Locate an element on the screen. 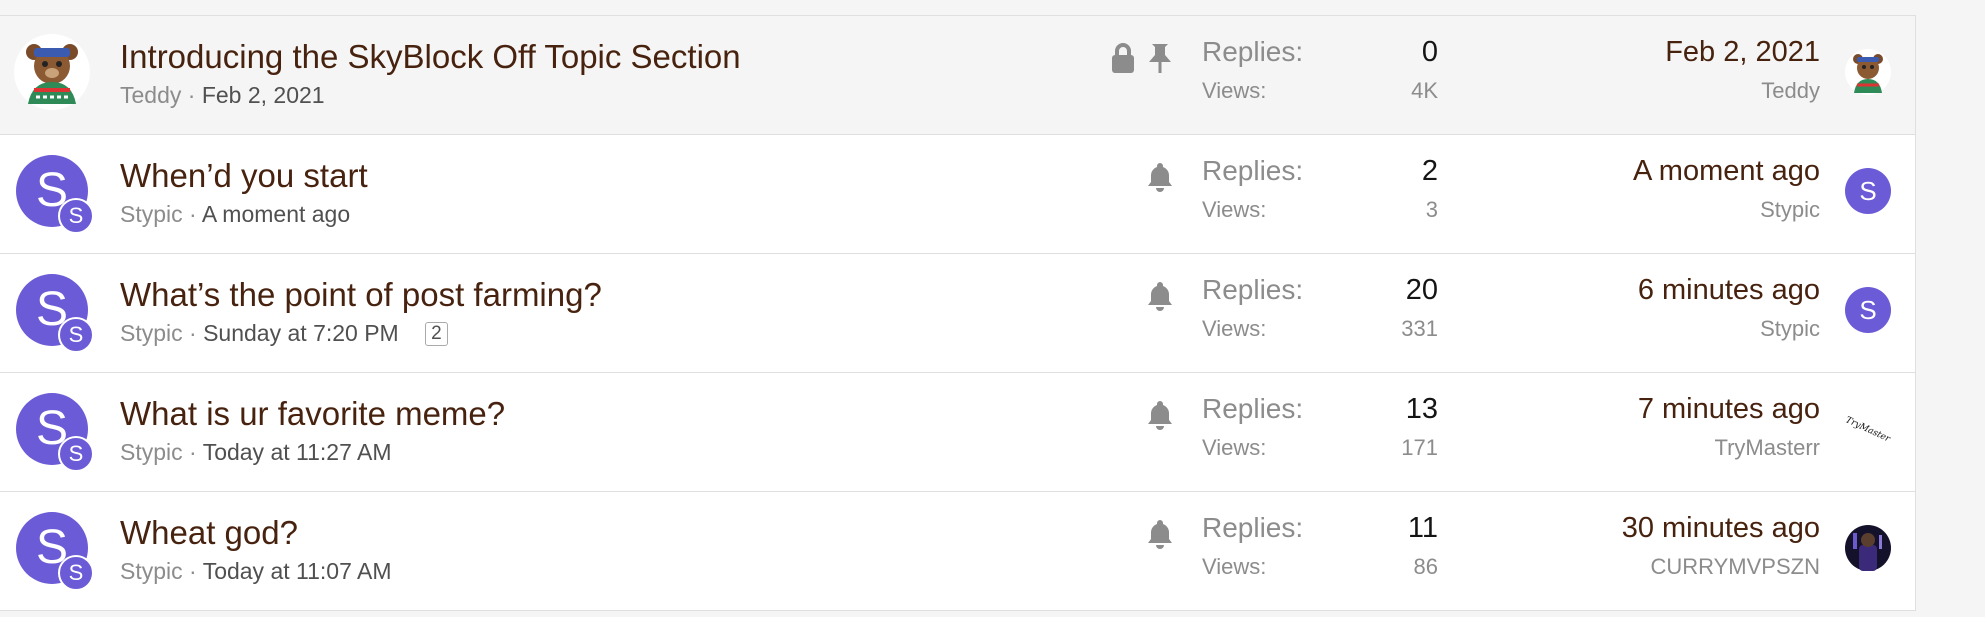  last-post-time: 30 minutes ago is located at coordinates (1721, 528).